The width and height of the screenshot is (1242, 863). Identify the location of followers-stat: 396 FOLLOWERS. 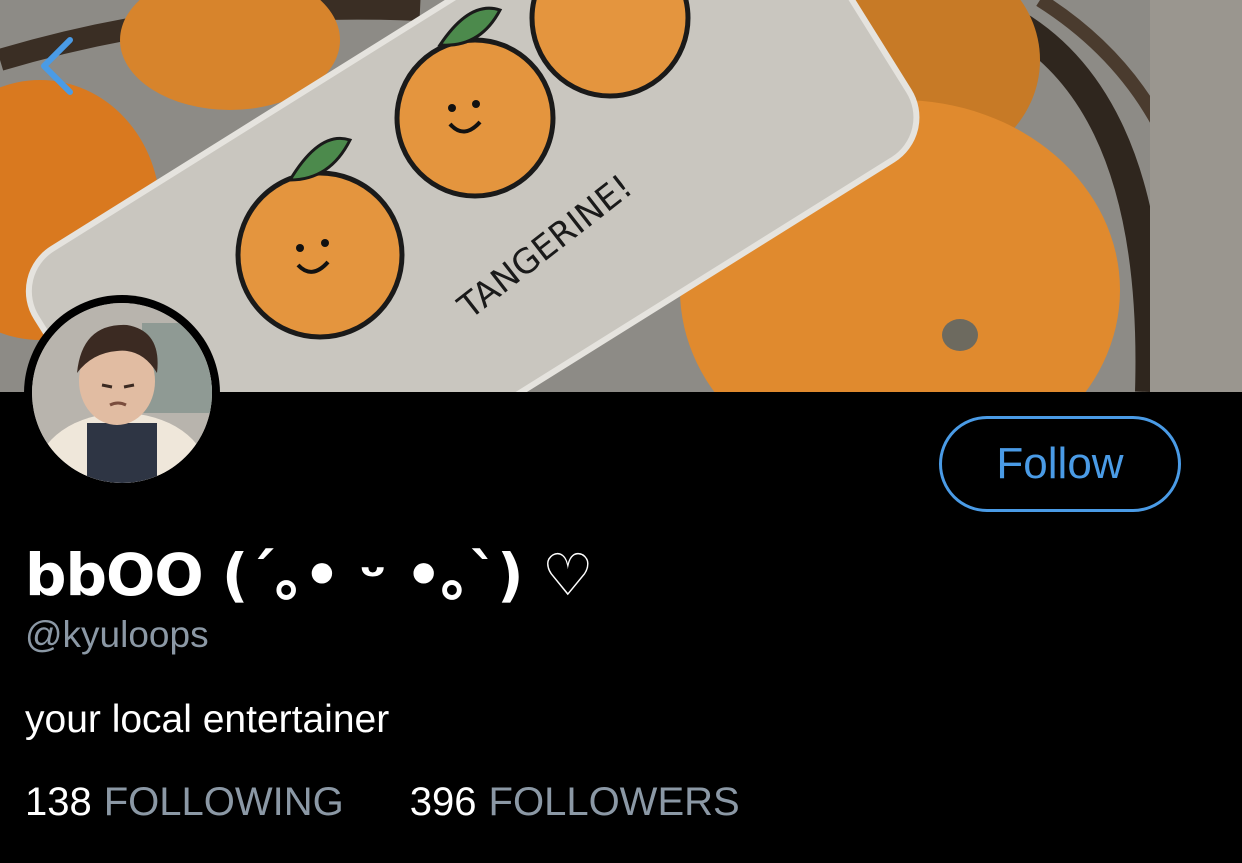
(575, 802).